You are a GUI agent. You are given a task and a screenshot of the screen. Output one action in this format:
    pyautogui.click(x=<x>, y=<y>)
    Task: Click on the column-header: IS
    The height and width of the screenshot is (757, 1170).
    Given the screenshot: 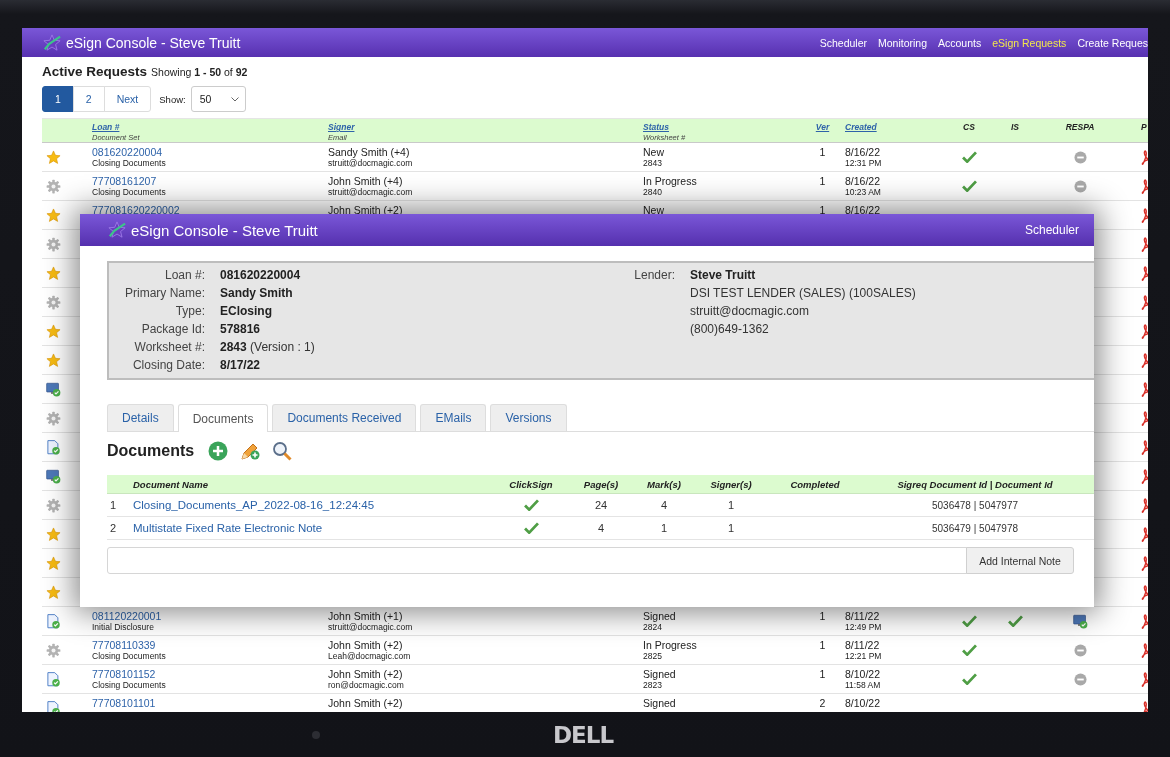 What is the action you would take?
    pyautogui.click(x=1015, y=127)
    